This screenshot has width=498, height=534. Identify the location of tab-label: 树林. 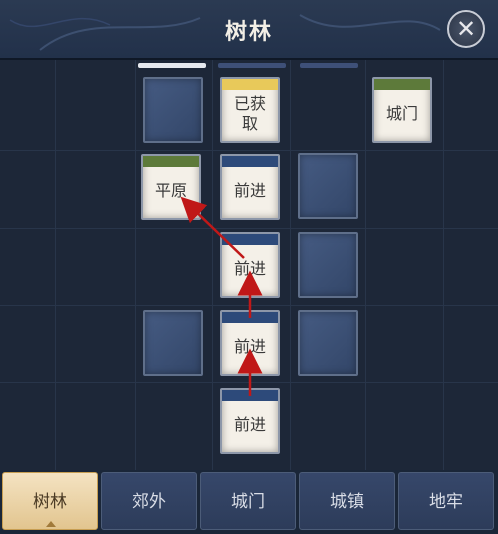
(50, 502).